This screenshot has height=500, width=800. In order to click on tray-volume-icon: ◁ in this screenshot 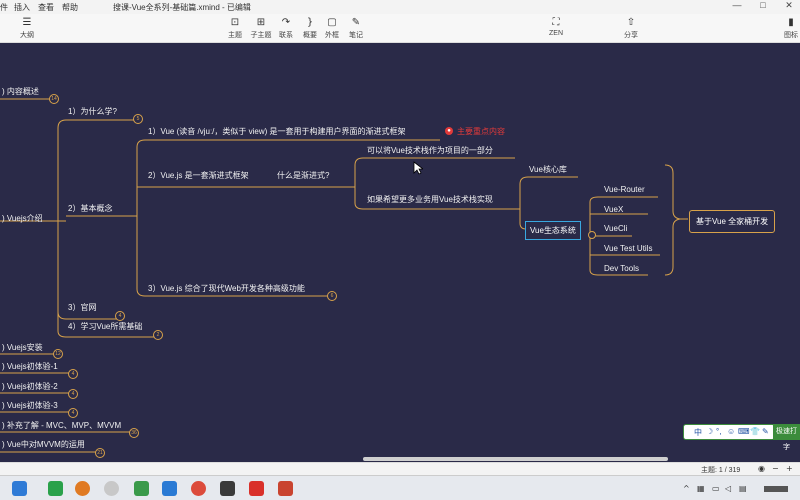, I will do `click(728, 488)`.